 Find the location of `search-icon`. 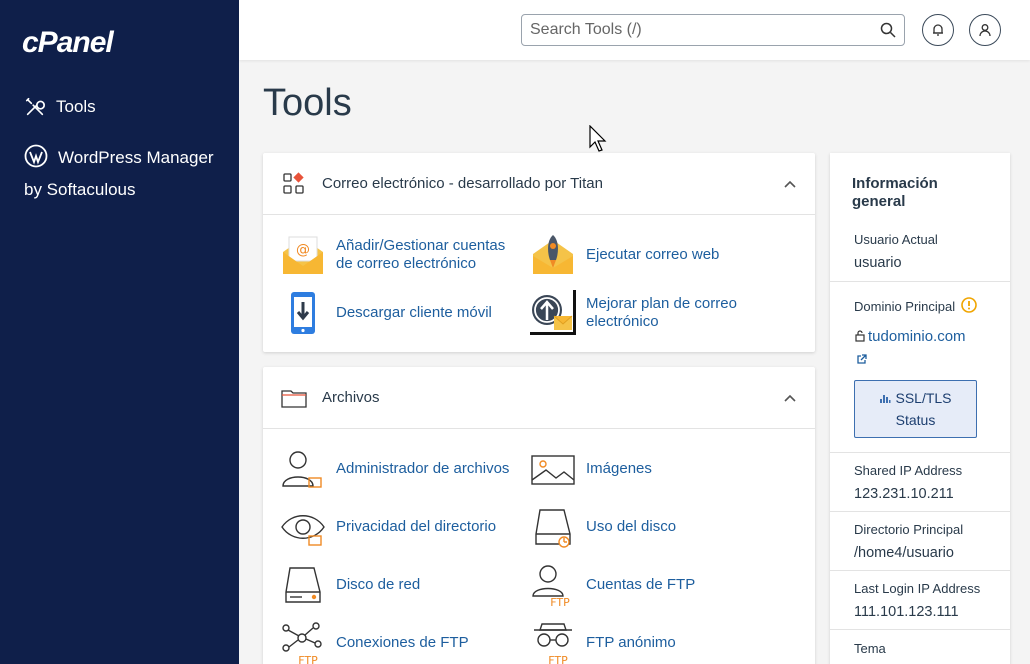

search-icon is located at coordinates (888, 30).